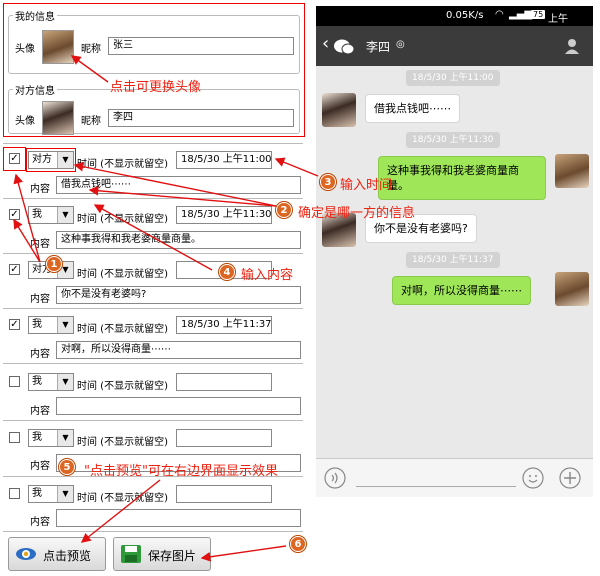 This screenshot has width=600, height=576. Describe the element at coordinates (570, 478) in the screenshot. I see `plus-icon` at that location.